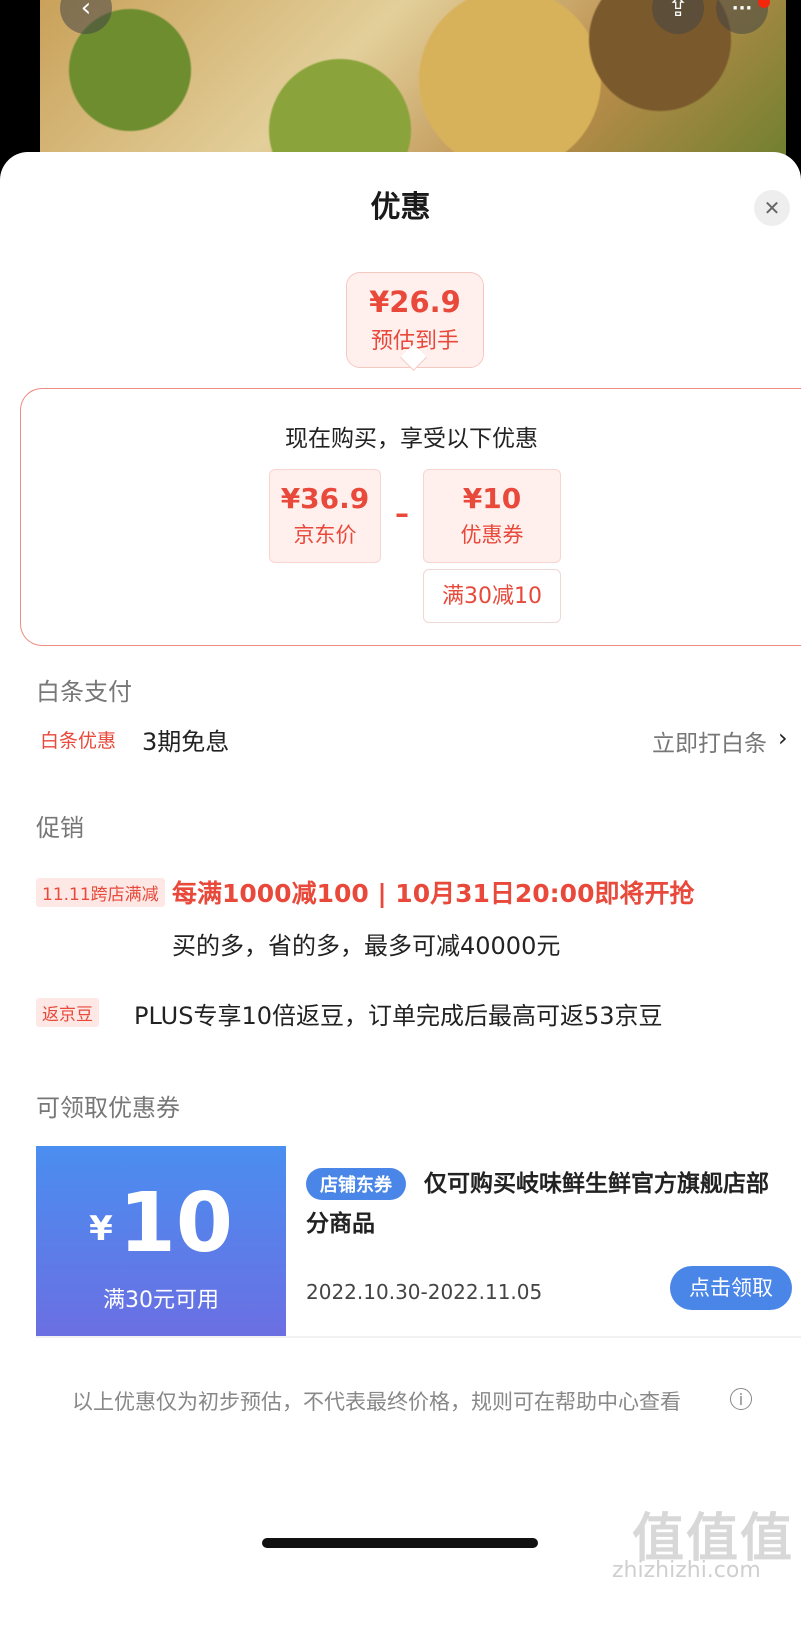  I want to click on baitiao-tag: 白条优惠, so click(78, 741).